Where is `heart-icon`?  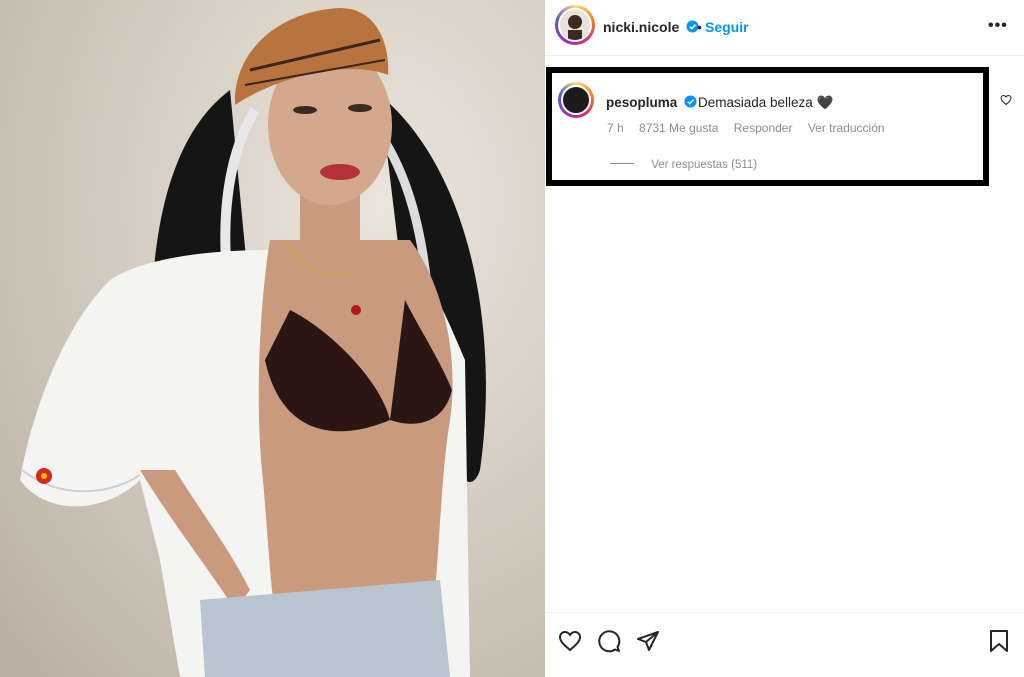
heart-icon is located at coordinates (570, 641).